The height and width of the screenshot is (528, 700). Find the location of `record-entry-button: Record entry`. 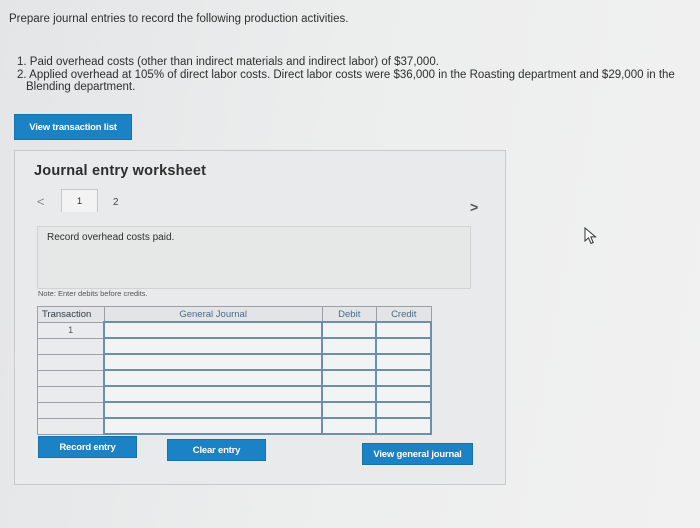

record-entry-button: Record entry is located at coordinates (87, 447).